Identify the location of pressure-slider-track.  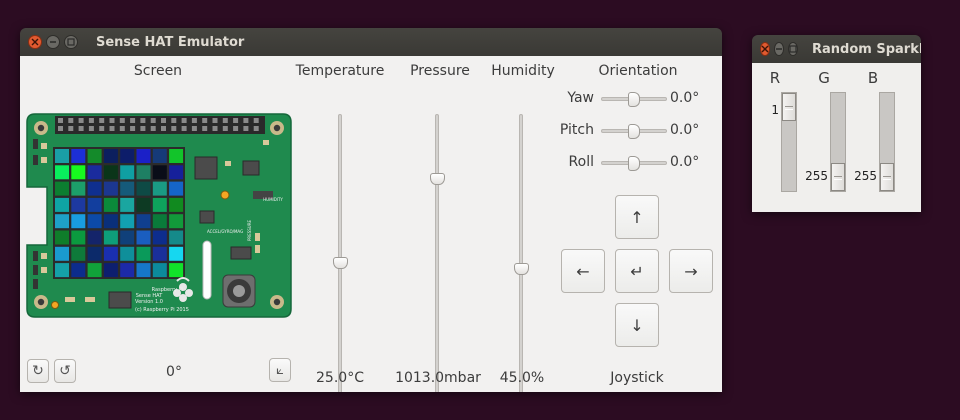
(437, 253).